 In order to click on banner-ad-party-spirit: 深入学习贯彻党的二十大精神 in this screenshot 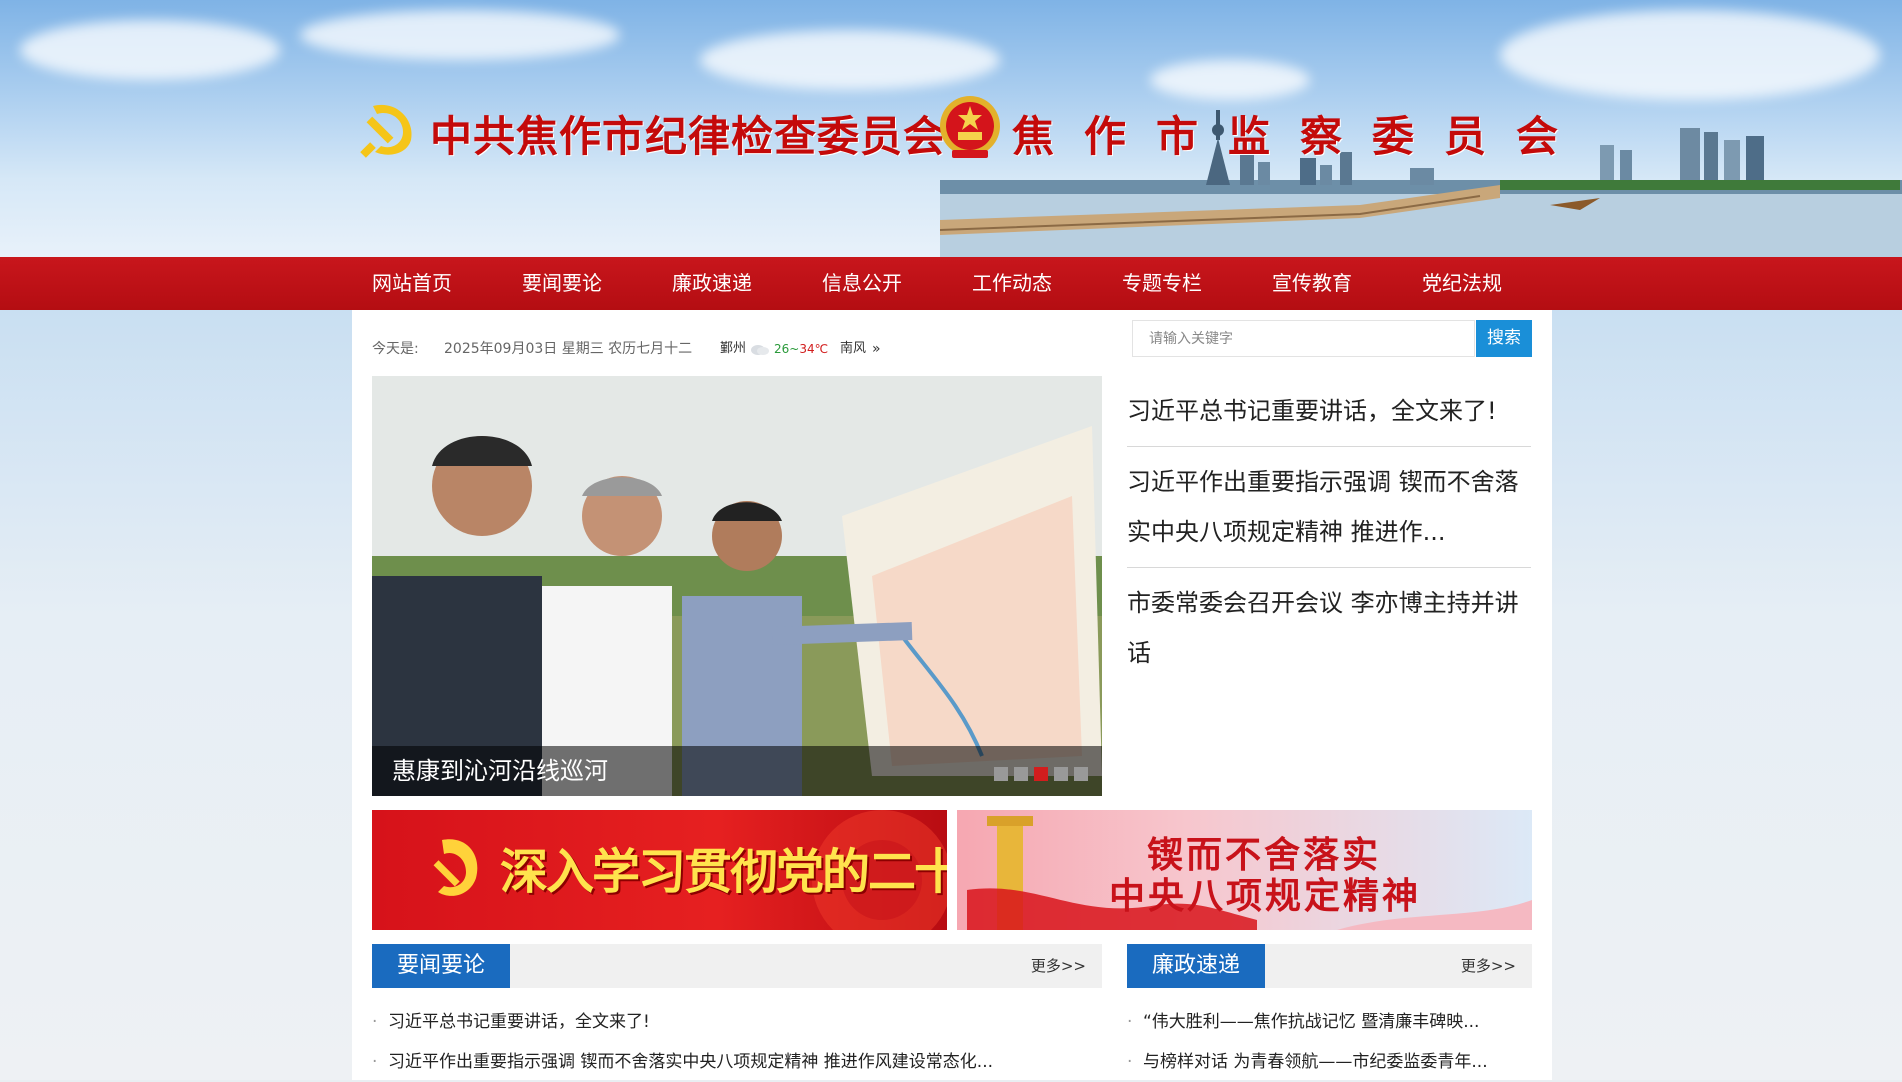, I will do `click(659, 870)`.